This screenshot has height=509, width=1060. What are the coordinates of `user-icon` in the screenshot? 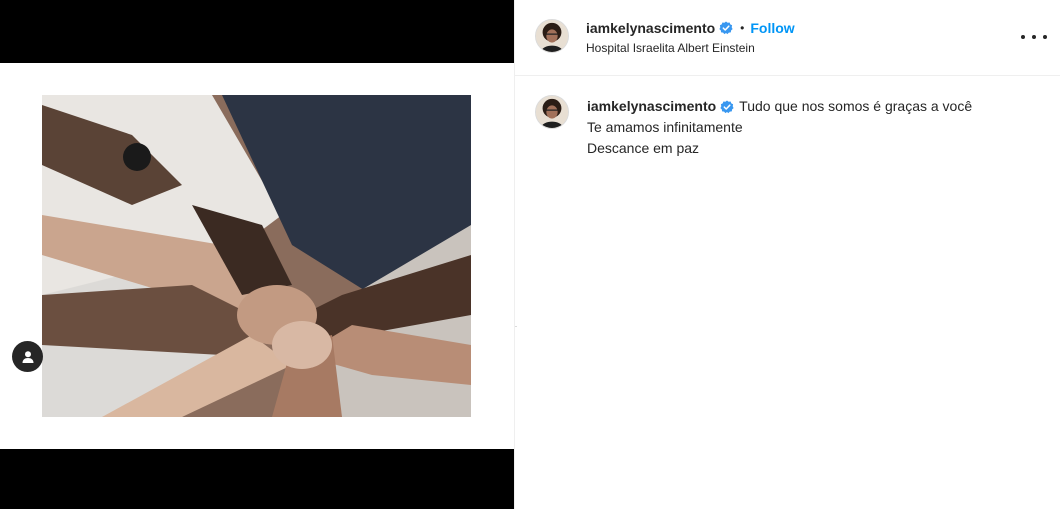 It's located at (27, 356).